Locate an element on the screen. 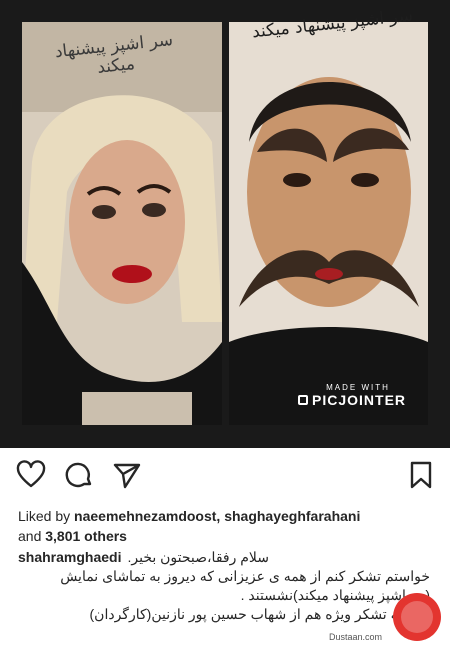  liked-by-users: naeemehnezamdoost, shaghayeghfarahani is located at coordinates (217, 516).